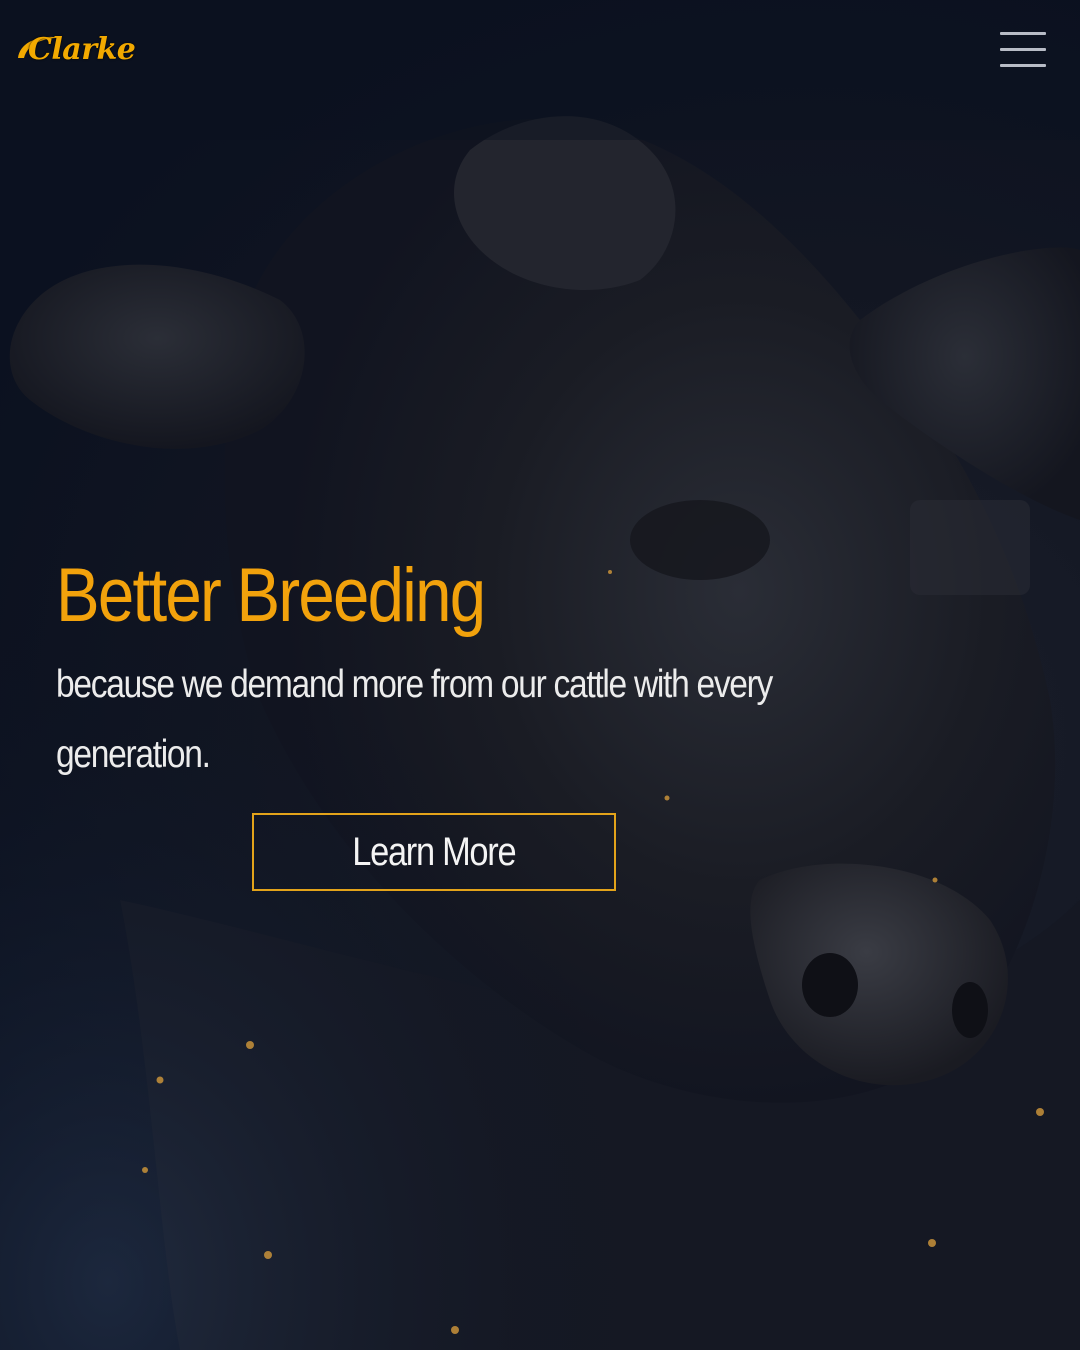 This screenshot has width=1080, height=1350. Describe the element at coordinates (271, 595) in the screenshot. I see `hero-title: Better Breeding` at that location.